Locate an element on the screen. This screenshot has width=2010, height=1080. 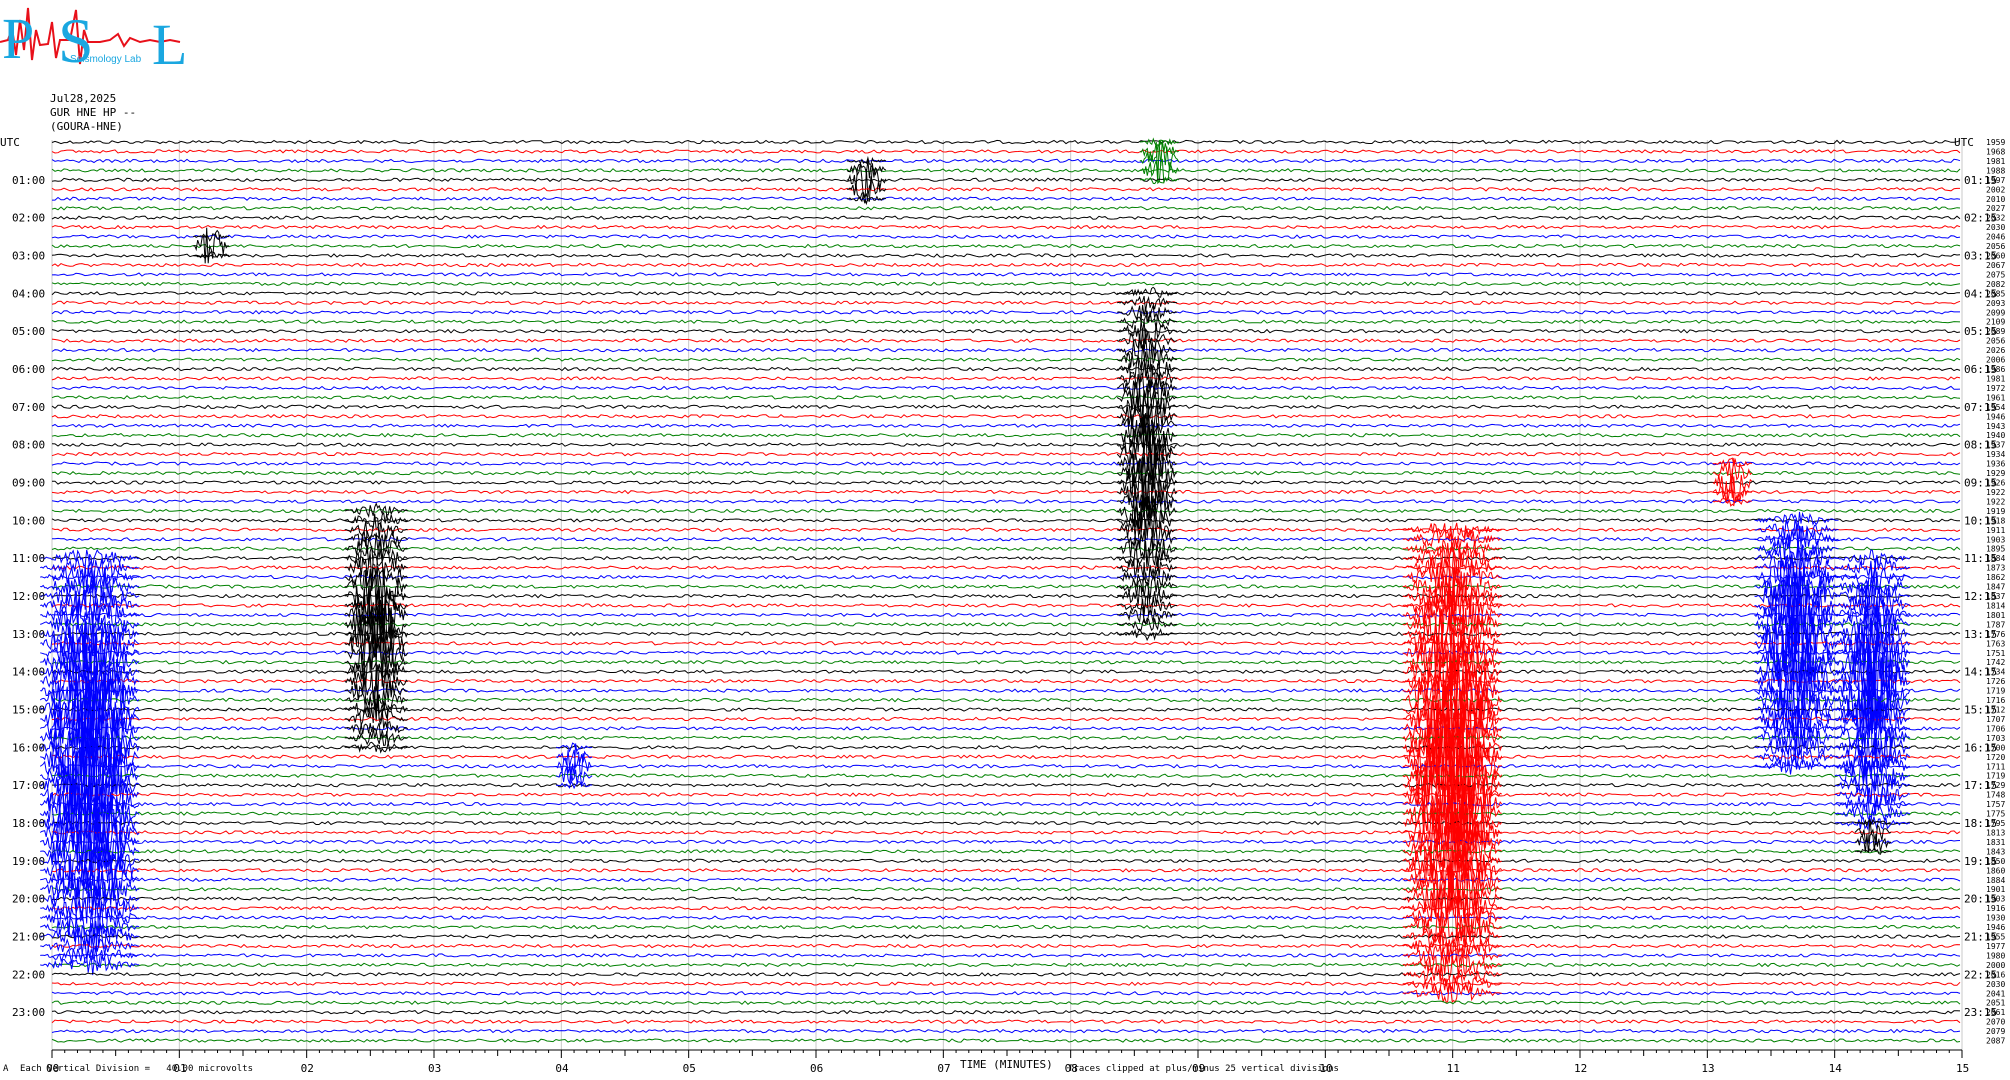
trace-offset-label: 2060 is located at coordinates (1995, 256).